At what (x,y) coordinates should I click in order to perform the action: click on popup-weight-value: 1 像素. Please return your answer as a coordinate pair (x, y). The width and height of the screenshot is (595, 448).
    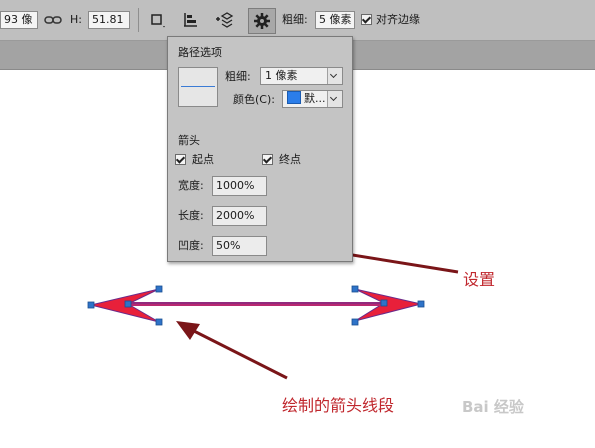
    Looking at the image, I should click on (281, 75).